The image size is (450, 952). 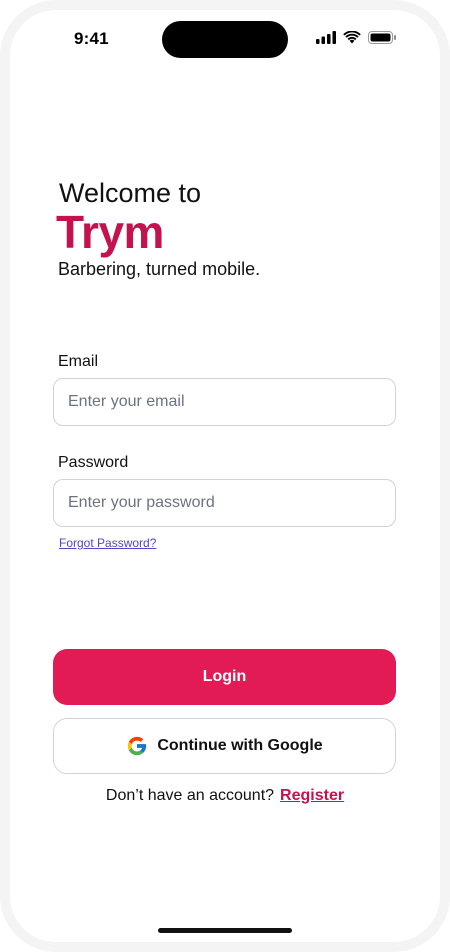 What do you see at coordinates (240, 745) in the screenshot?
I see `google-button-label: Continue with Google` at bounding box center [240, 745].